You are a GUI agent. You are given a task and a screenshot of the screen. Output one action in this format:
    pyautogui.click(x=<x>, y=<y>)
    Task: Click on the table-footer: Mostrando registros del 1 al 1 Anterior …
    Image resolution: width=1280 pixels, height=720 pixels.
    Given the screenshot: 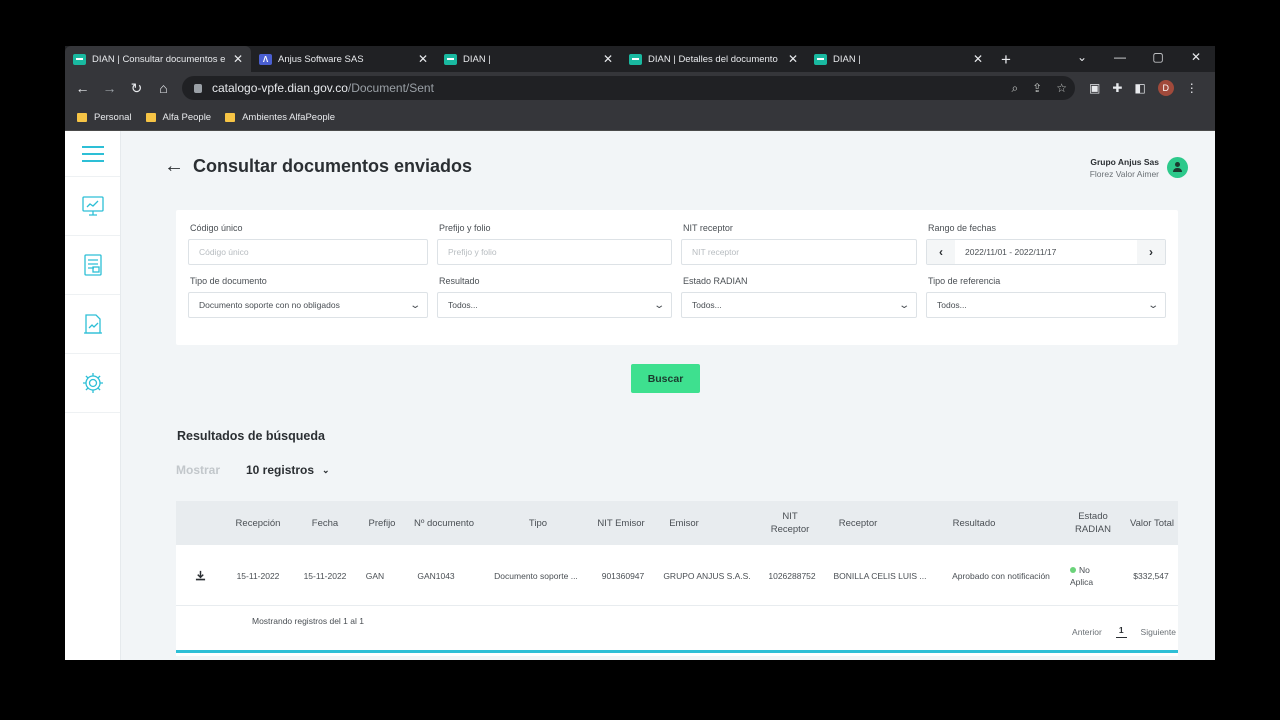 What is the action you would take?
    pyautogui.click(x=677, y=631)
    